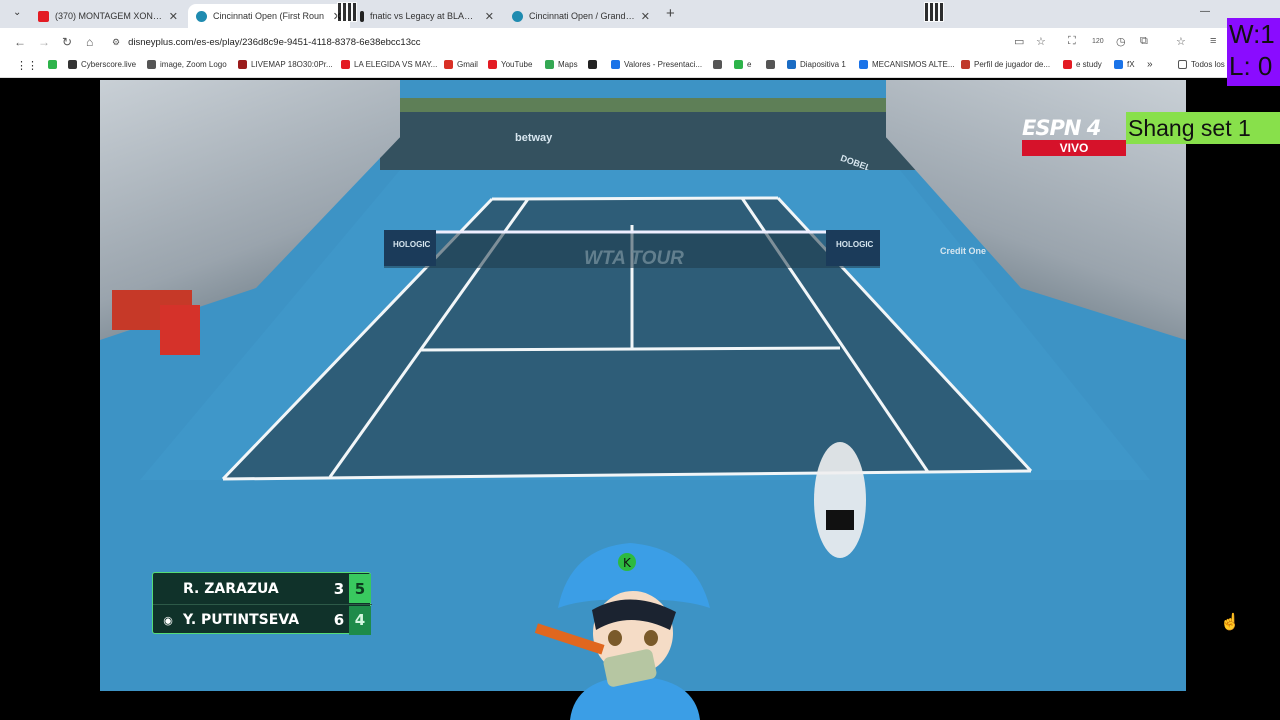 This screenshot has width=1280, height=720. I want to click on home-icon: ⌂, so click(89, 42).